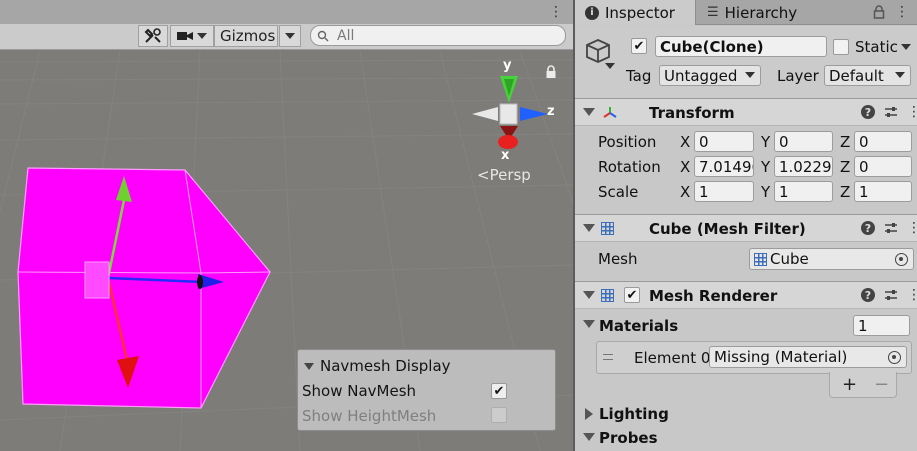  What do you see at coordinates (746, 438) in the screenshot?
I see `probes-foldout: Probes` at bounding box center [746, 438].